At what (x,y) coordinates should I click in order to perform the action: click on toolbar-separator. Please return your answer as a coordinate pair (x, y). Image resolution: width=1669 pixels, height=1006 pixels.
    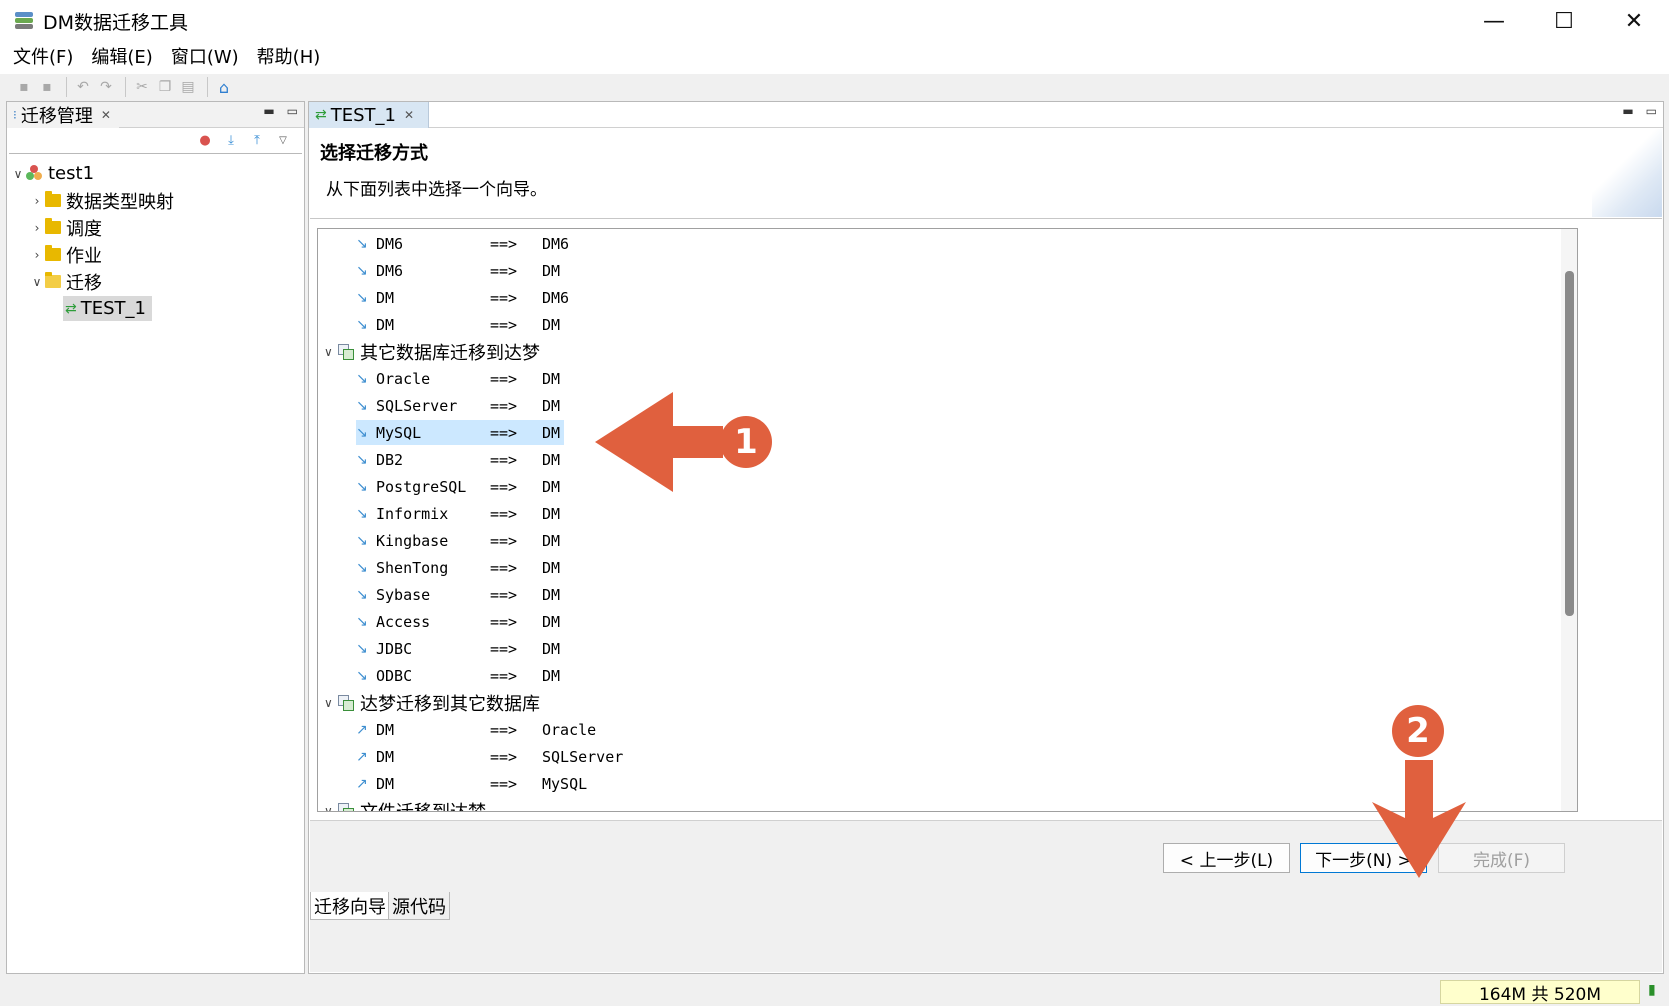
    Looking at the image, I should click on (66, 87).